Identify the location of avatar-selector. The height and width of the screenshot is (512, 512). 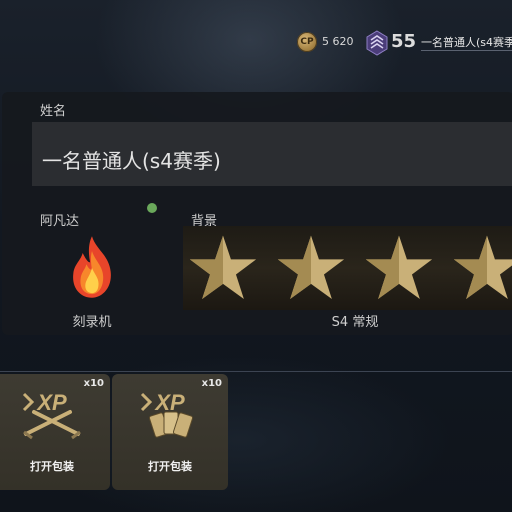
(95, 269).